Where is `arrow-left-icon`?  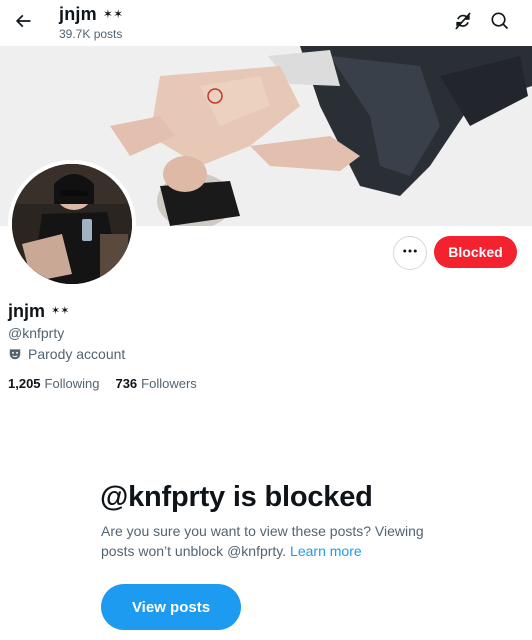 arrow-left-icon is located at coordinates (23, 23).